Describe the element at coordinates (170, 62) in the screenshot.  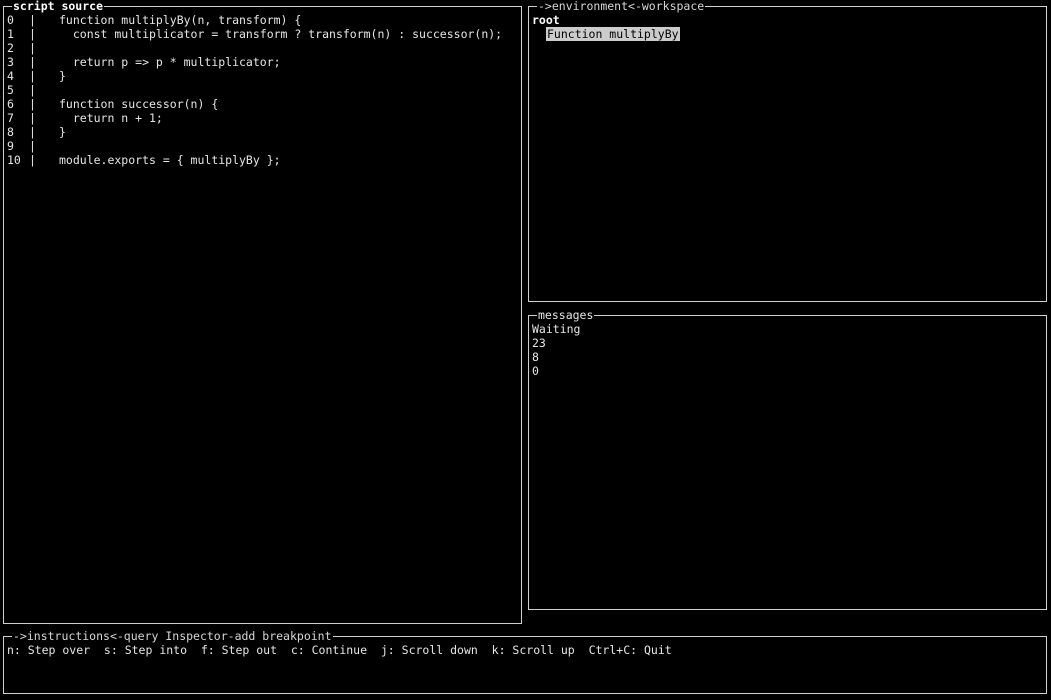
I see `line-code: return p => p * multiplicator;` at that location.